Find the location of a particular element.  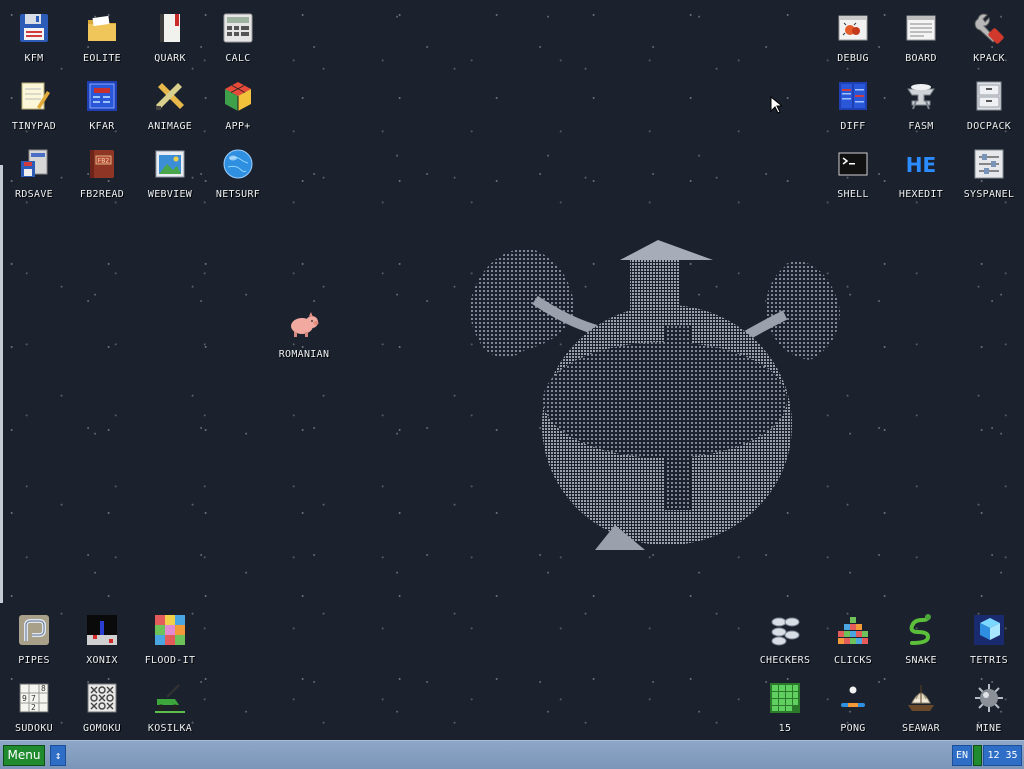

terminal-icon is located at coordinates (853, 164).